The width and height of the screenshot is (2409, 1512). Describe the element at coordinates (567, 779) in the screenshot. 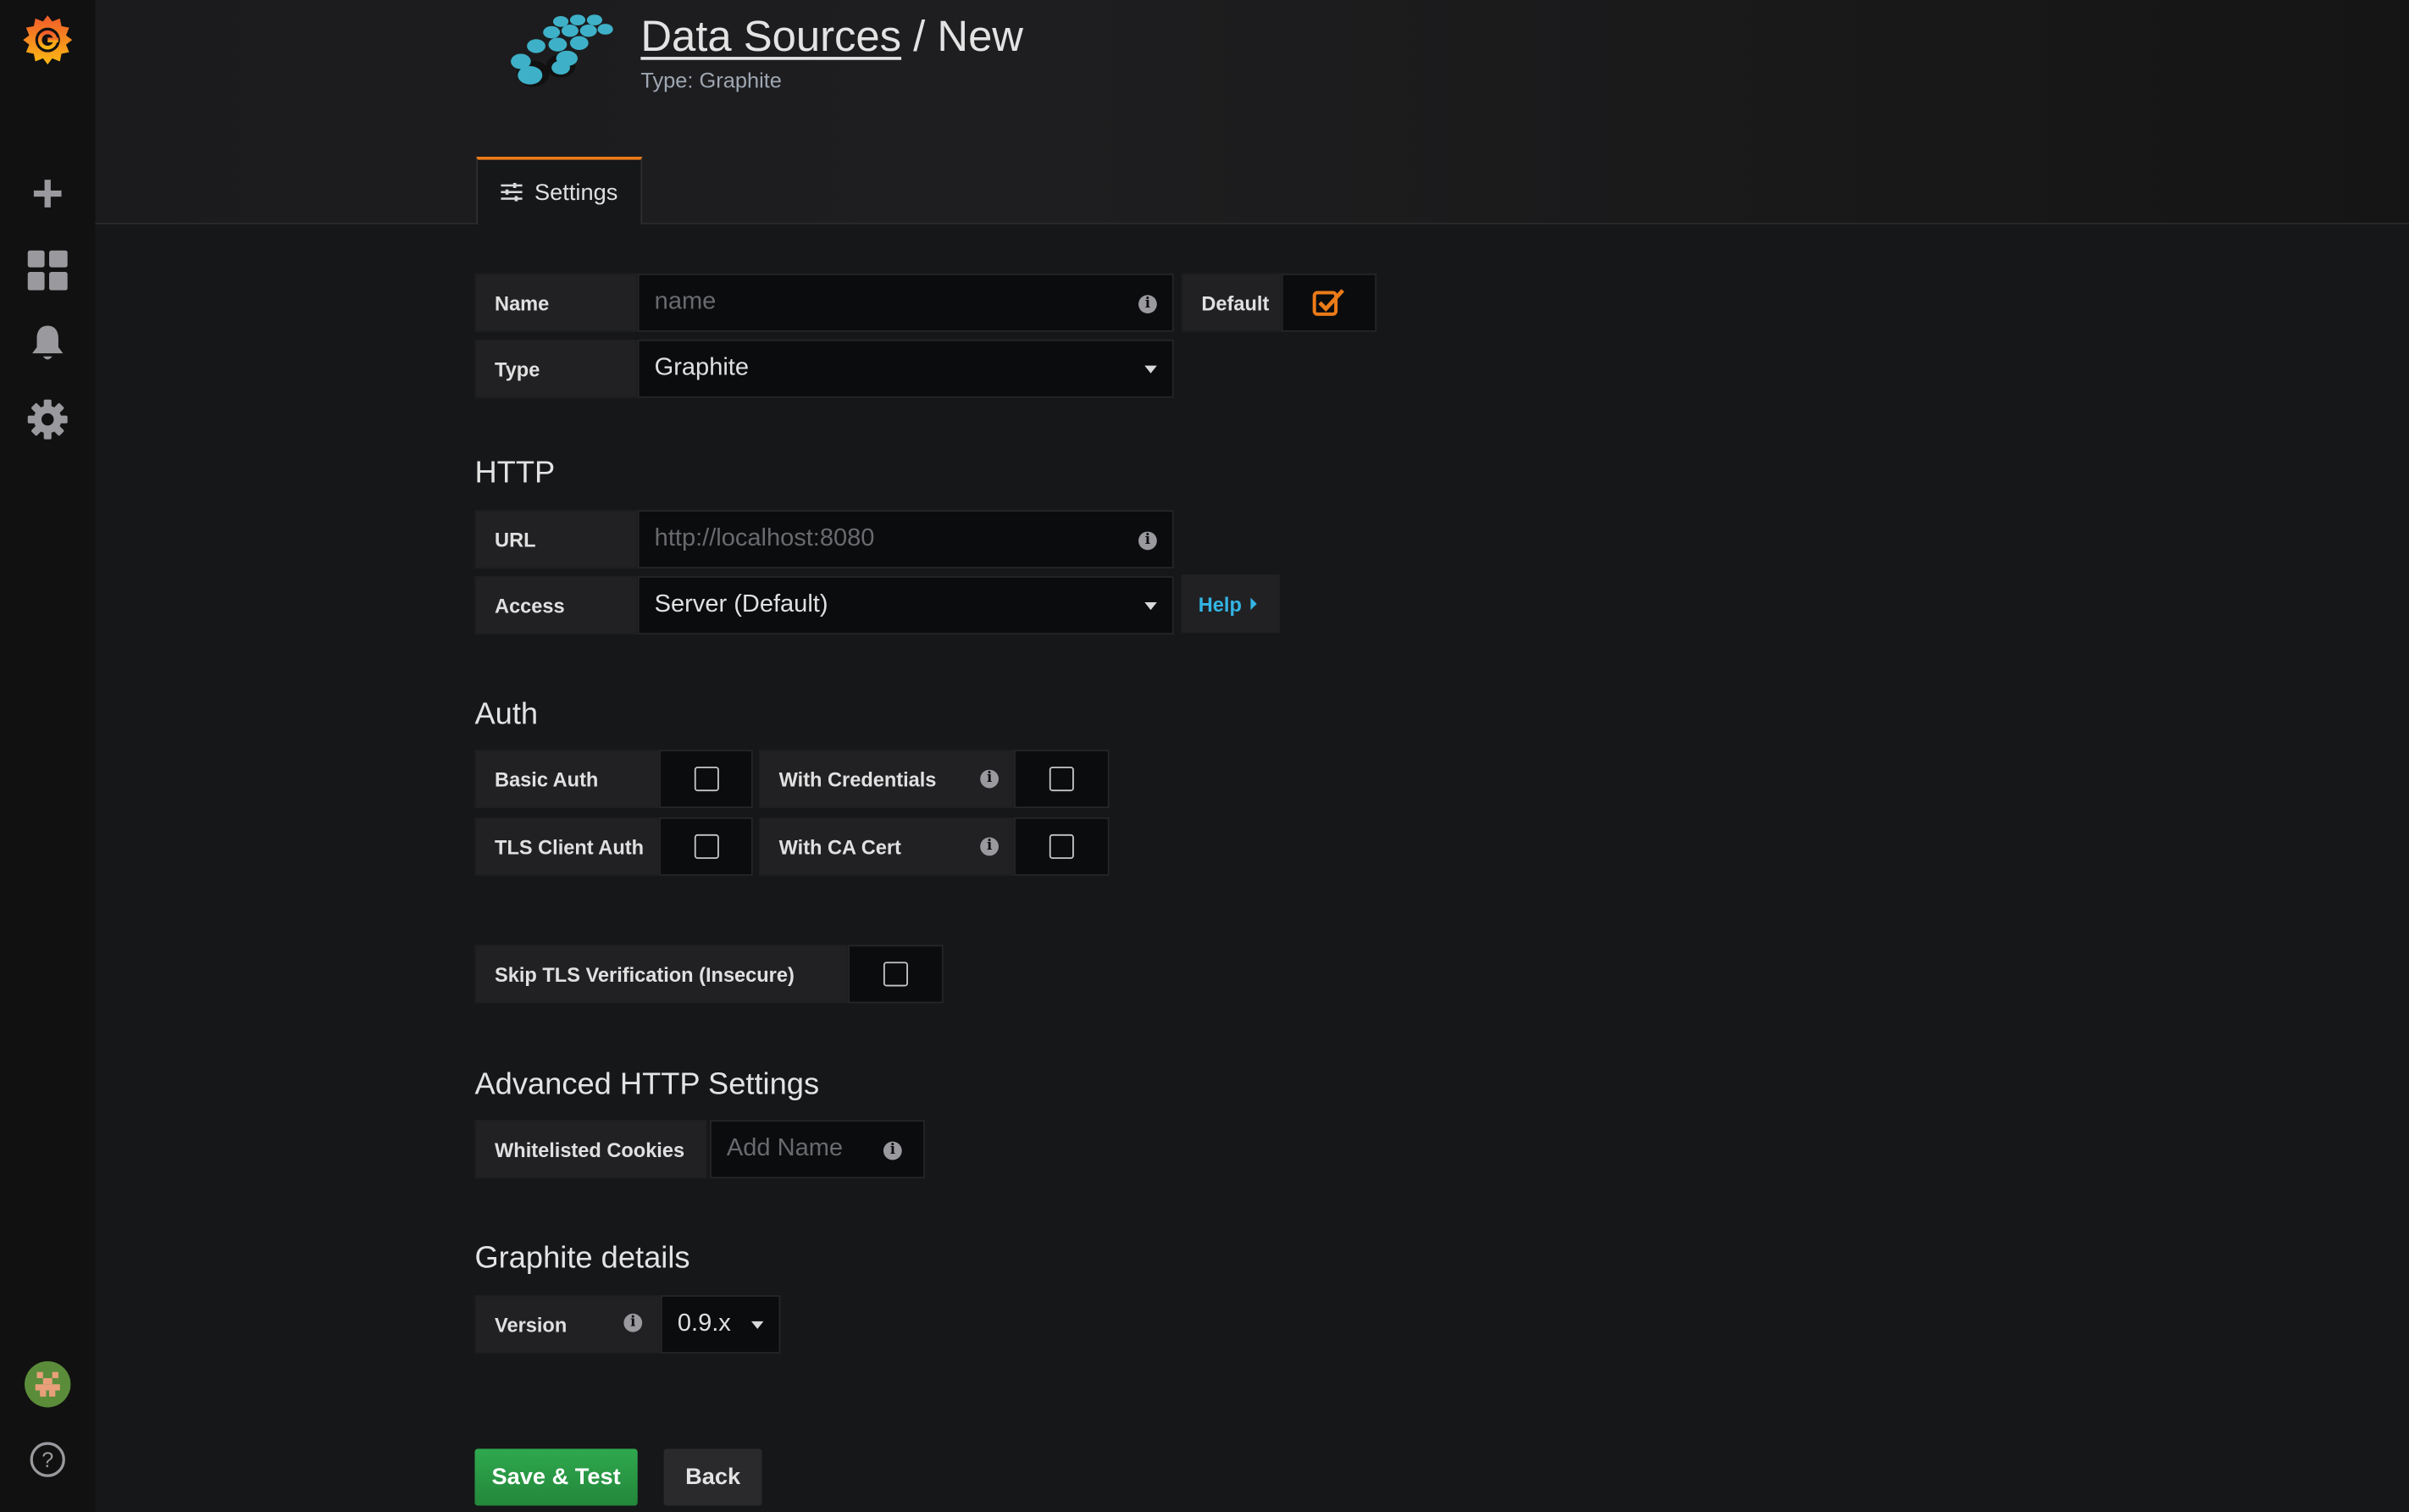

I see `basic-auth-label: Basic Auth` at that location.